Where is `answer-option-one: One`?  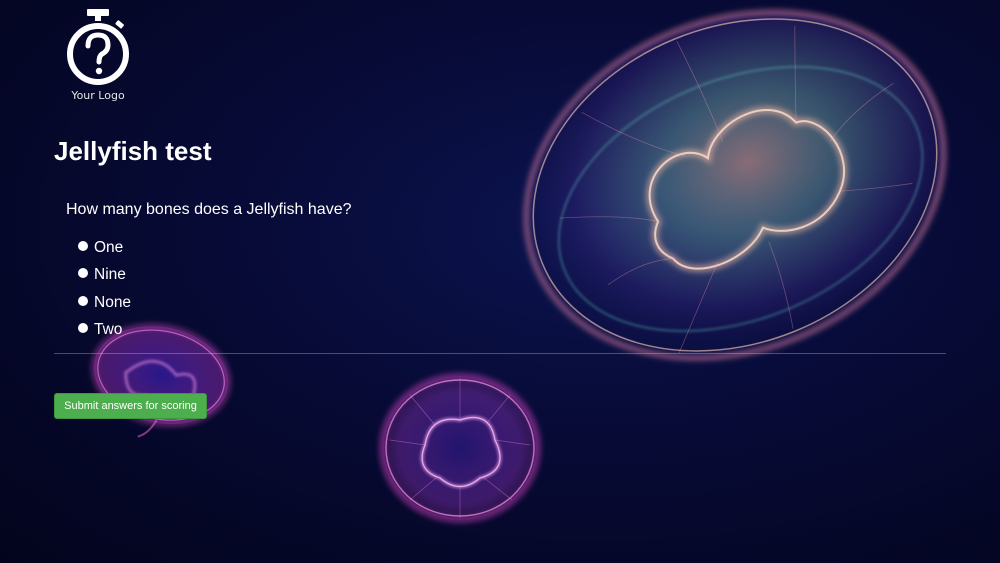
answer-option-one: One is located at coordinates (104, 248).